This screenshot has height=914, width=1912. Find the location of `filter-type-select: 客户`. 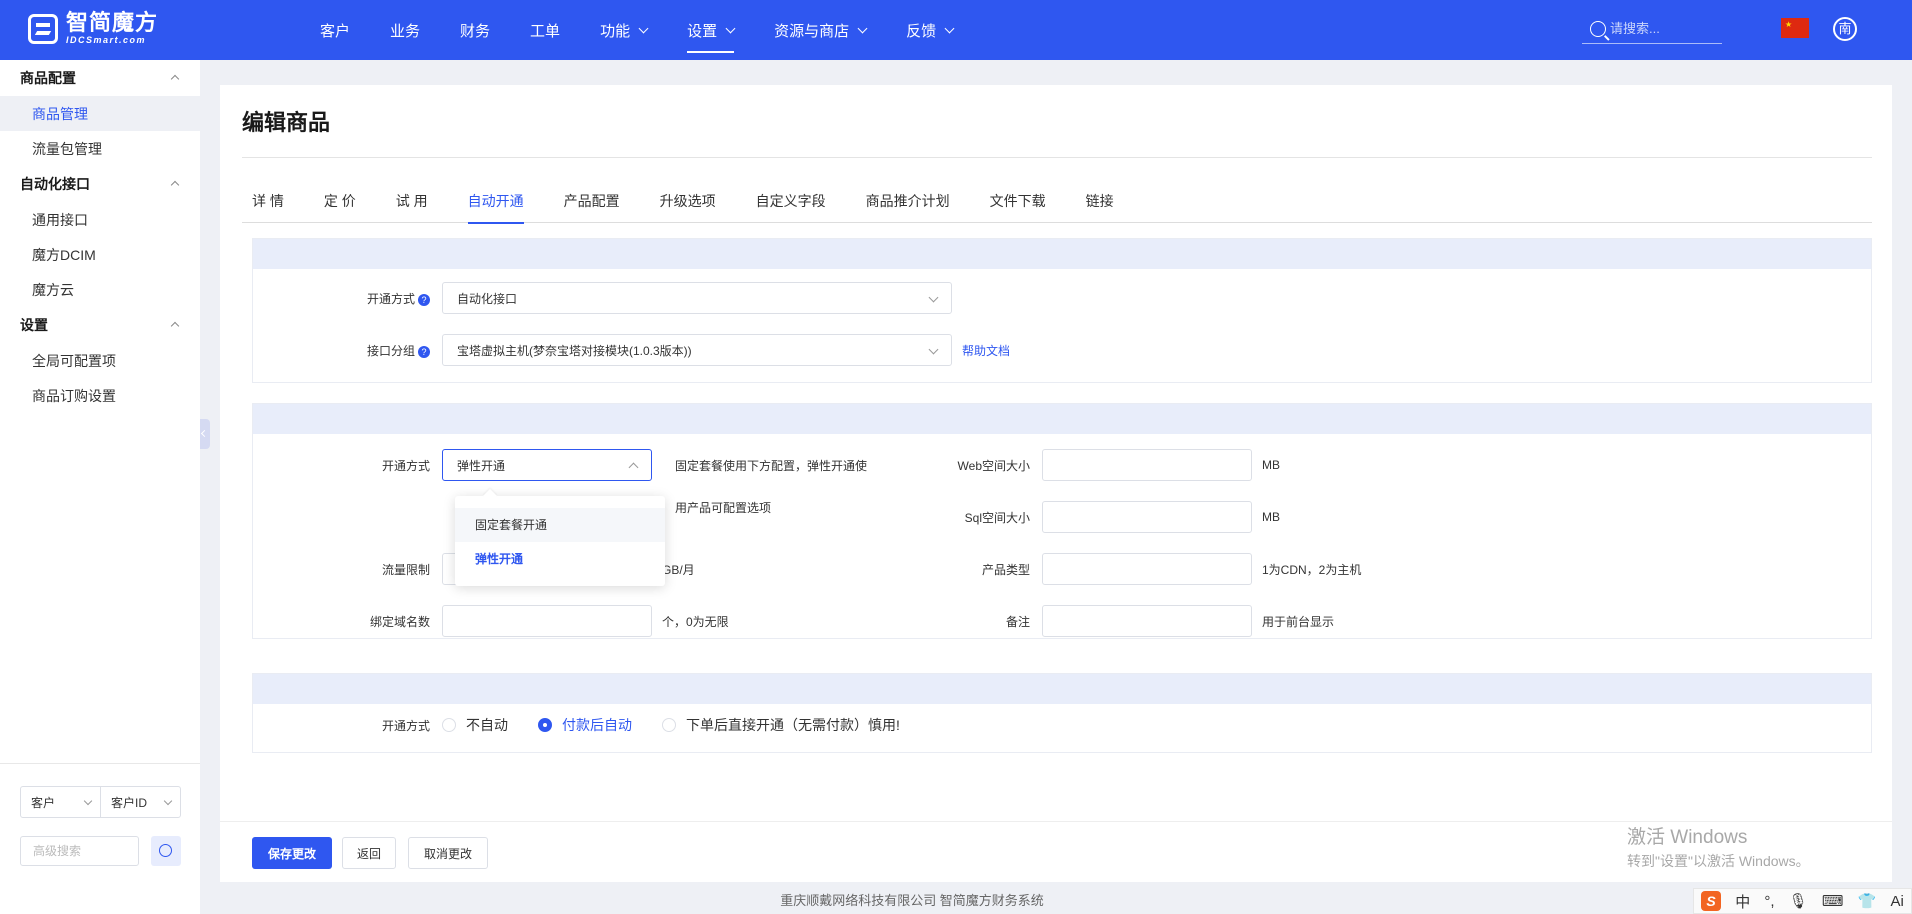

filter-type-select: 客户 is located at coordinates (60, 802).